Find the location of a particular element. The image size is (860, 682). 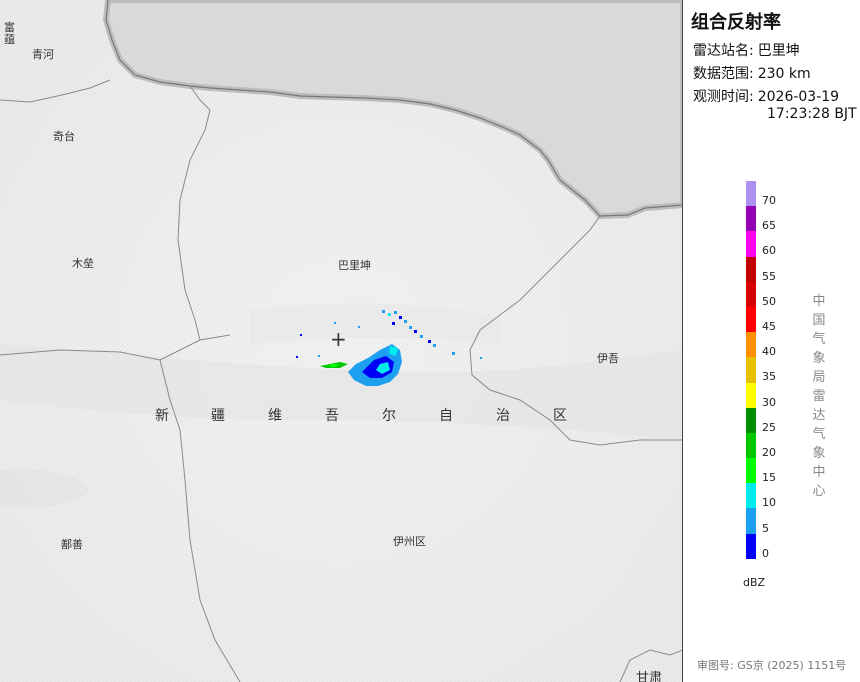

legend-tick-label: 35 is located at coordinates (769, 377).